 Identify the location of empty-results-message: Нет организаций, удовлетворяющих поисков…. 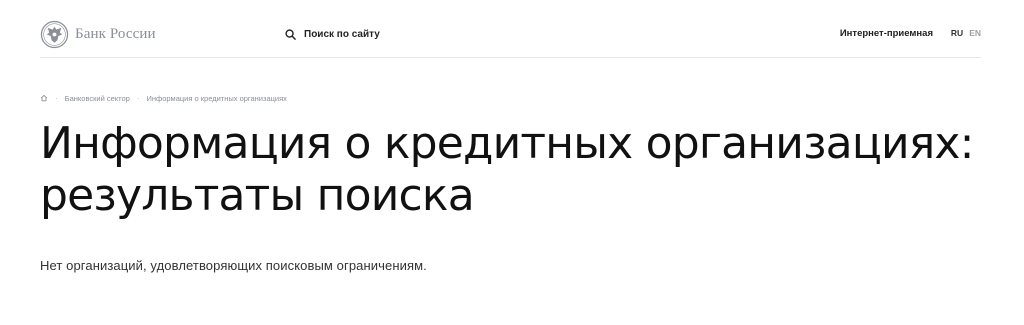
(233, 265).